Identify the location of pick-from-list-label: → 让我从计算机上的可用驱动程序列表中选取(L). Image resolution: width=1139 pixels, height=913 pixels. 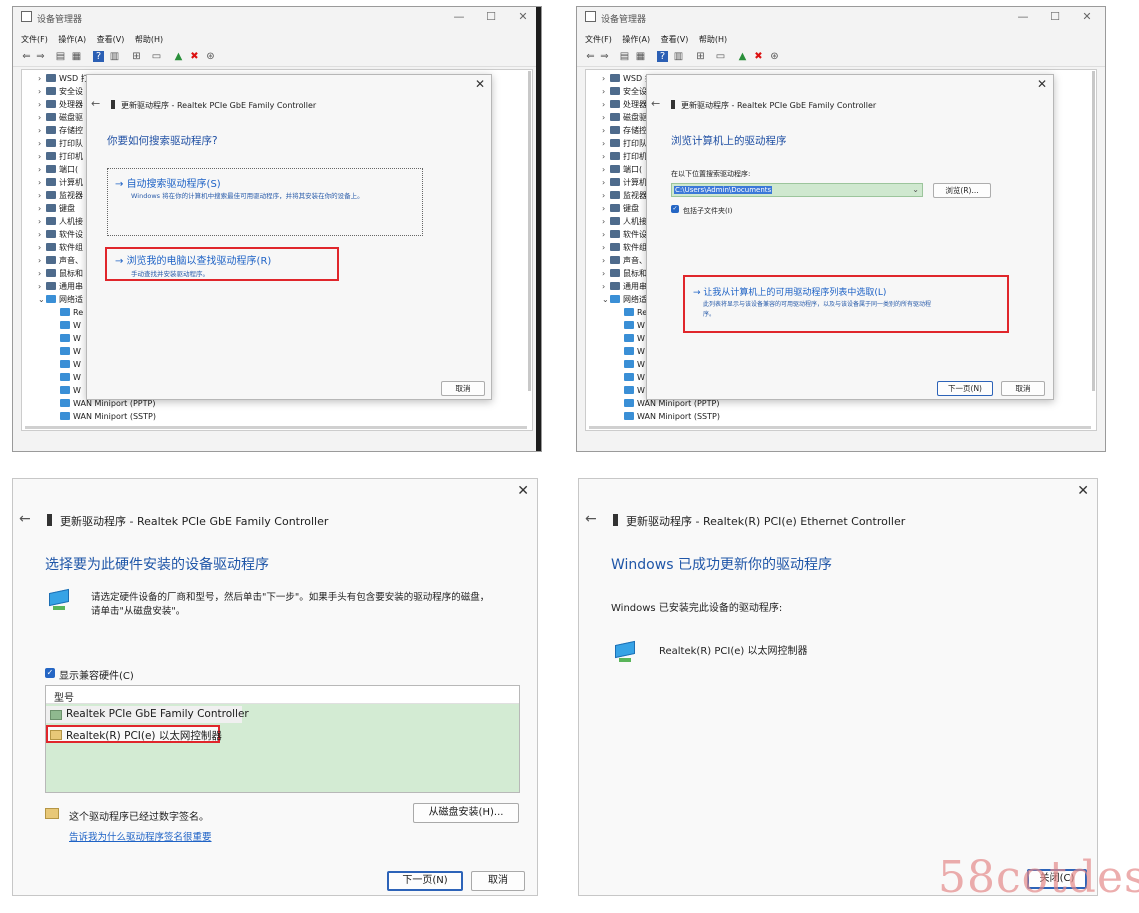
(789, 291).